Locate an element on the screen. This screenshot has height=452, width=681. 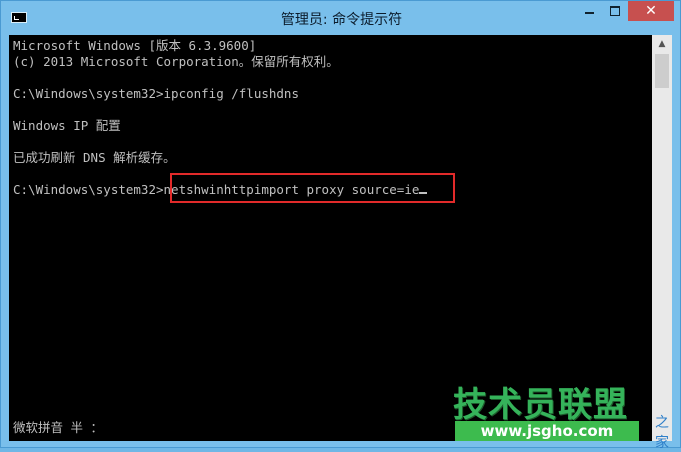
scroll-thumb is located at coordinates (662, 71).